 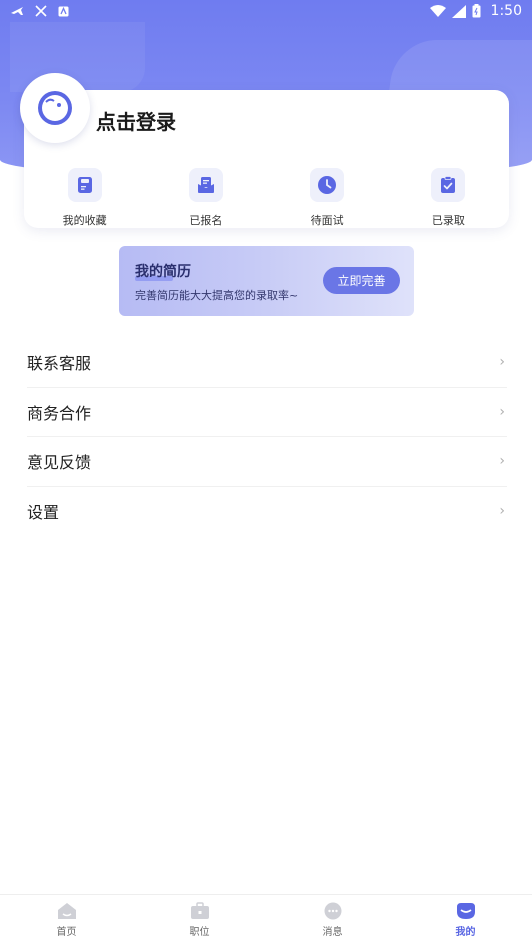 I want to click on quick-action-label: 我的收藏, so click(x=84, y=220).